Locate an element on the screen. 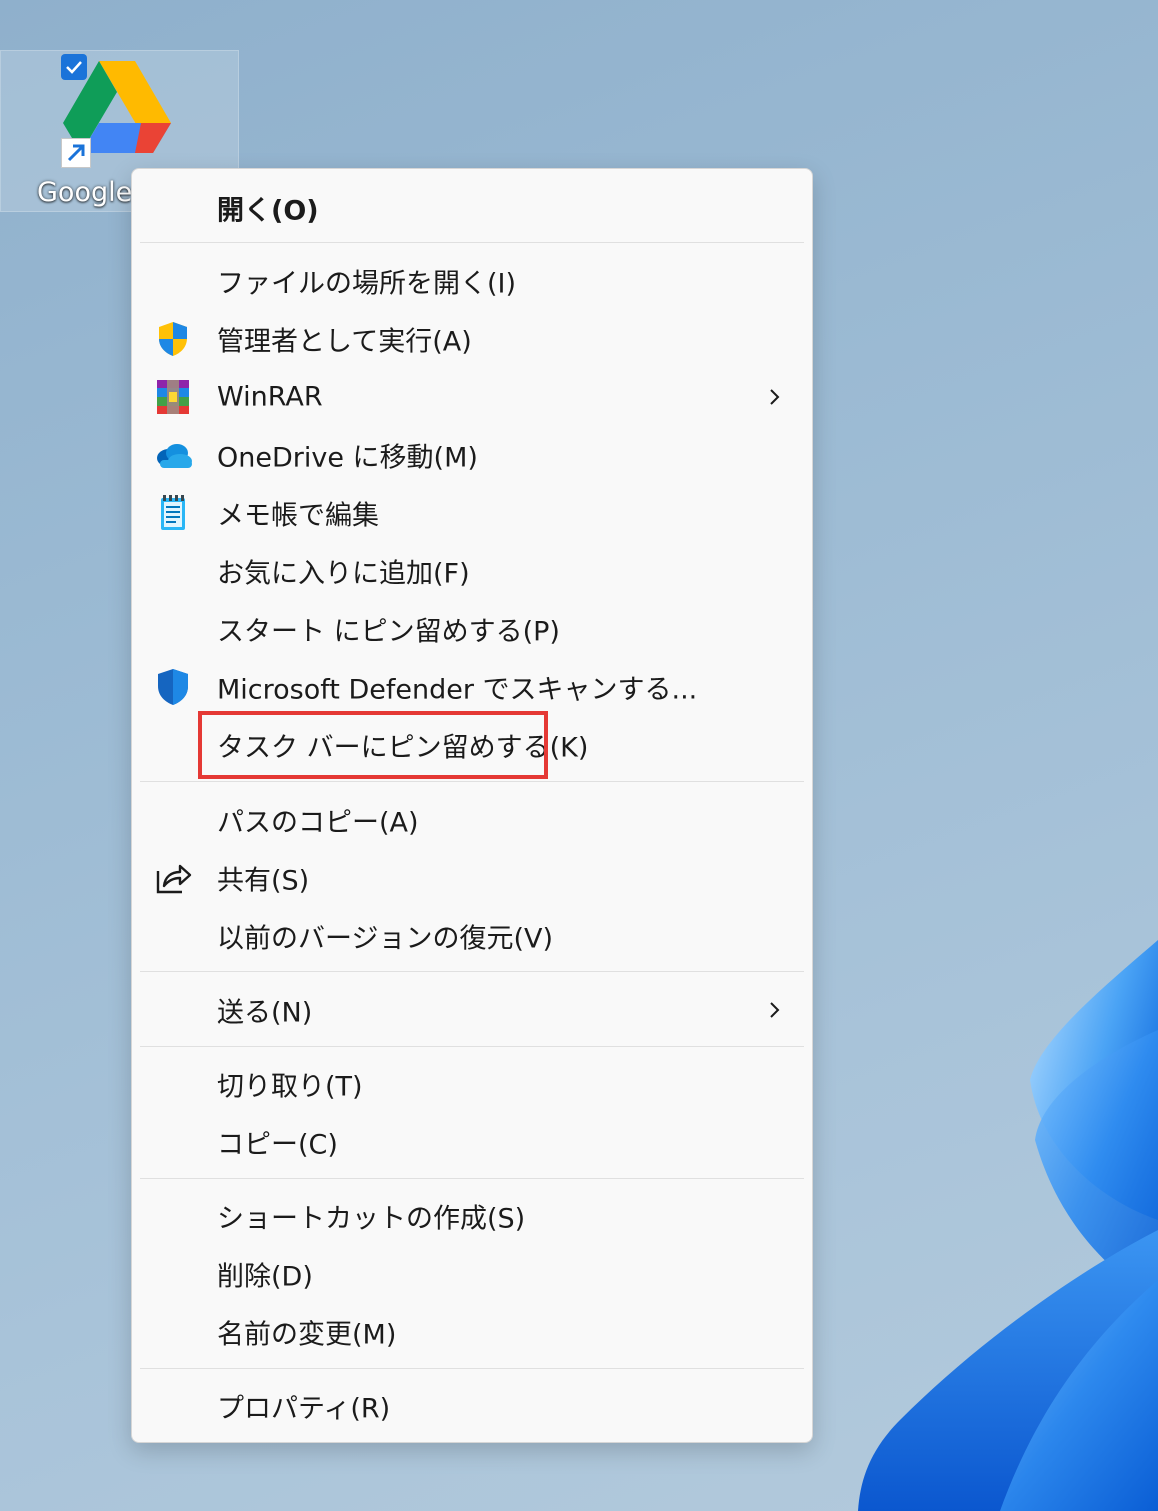 The width and height of the screenshot is (1158, 1511). notepad-icon is located at coordinates (173, 512).